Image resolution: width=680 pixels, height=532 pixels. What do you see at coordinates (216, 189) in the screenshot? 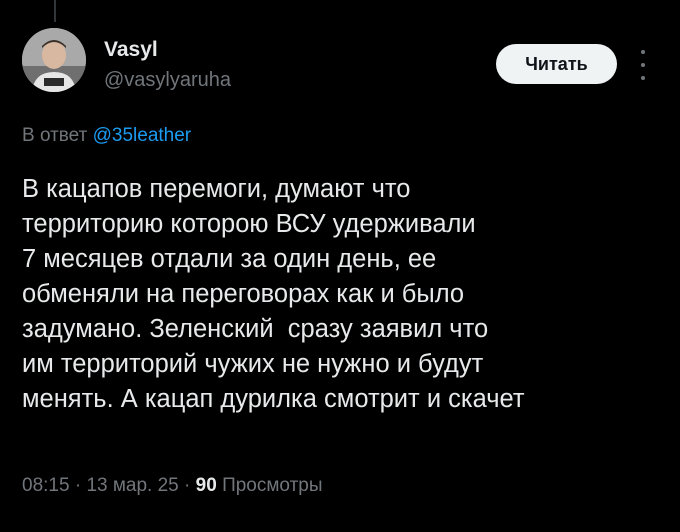
I see `tweet-text-line: В кацапов перемоги, думают что` at bounding box center [216, 189].